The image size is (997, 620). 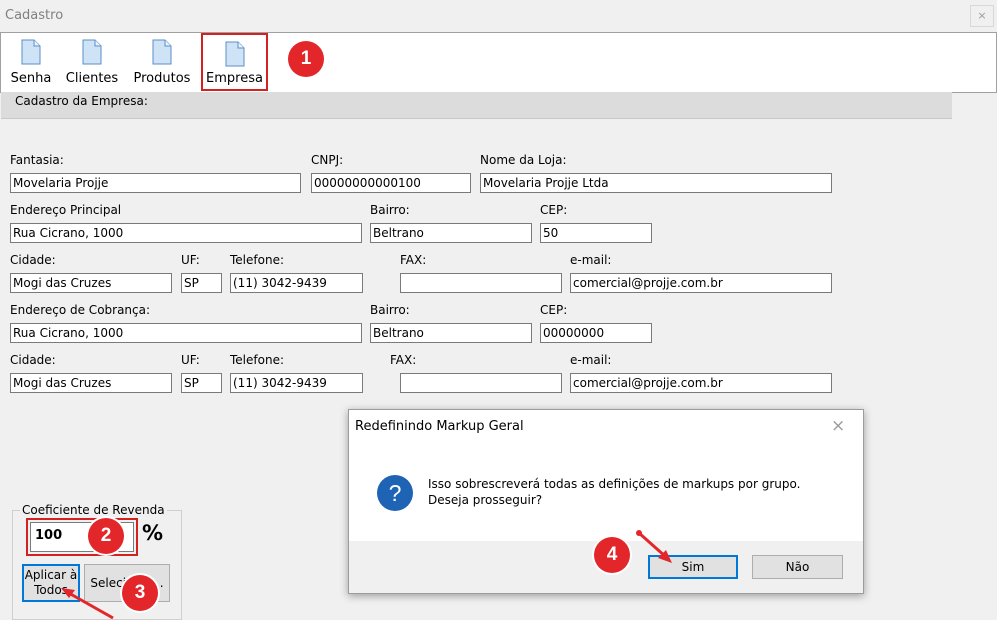 What do you see at coordinates (37, 160) in the screenshot?
I see `fantasia-label: Fantasia:` at bounding box center [37, 160].